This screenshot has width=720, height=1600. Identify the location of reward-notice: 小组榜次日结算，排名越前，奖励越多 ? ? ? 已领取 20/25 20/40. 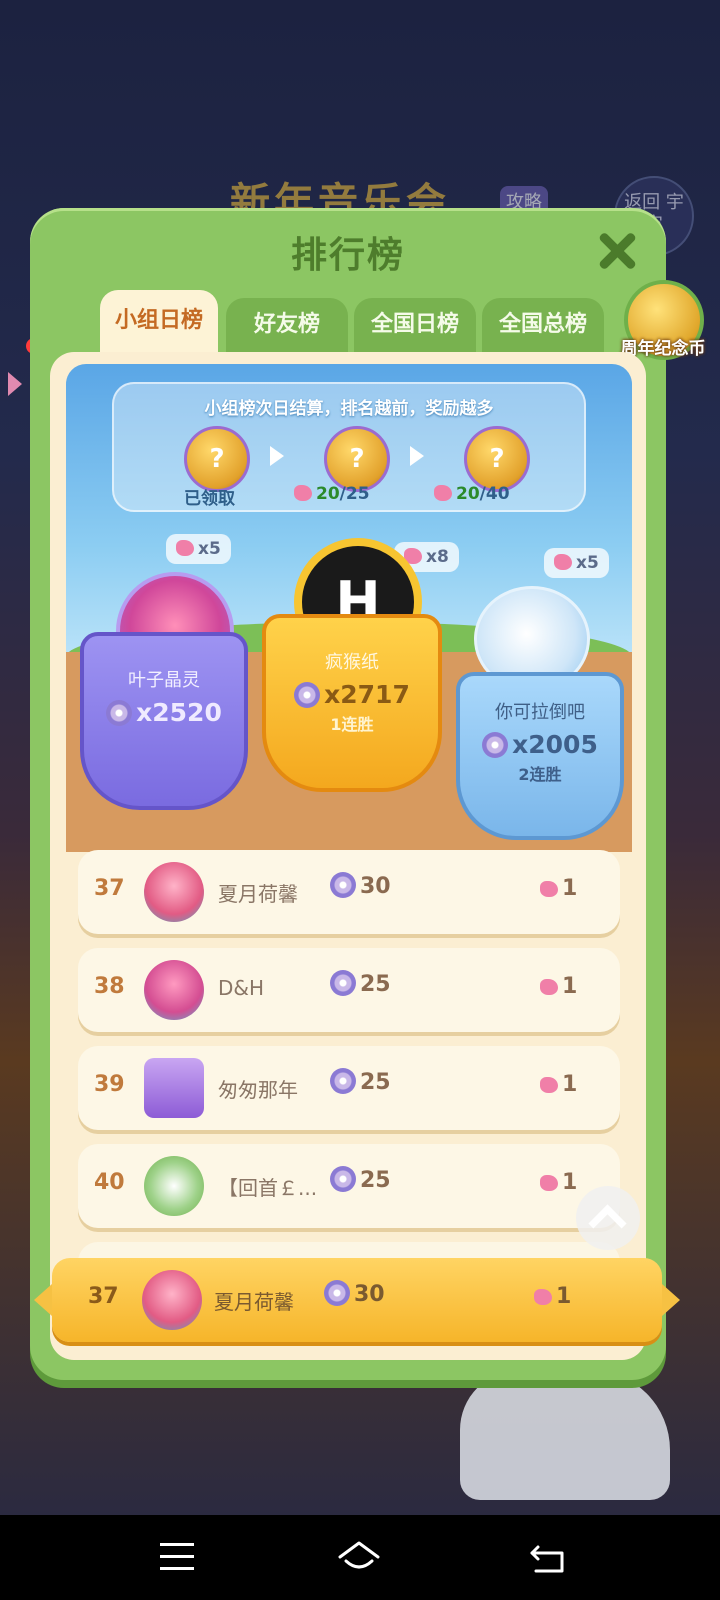
(349, 447).